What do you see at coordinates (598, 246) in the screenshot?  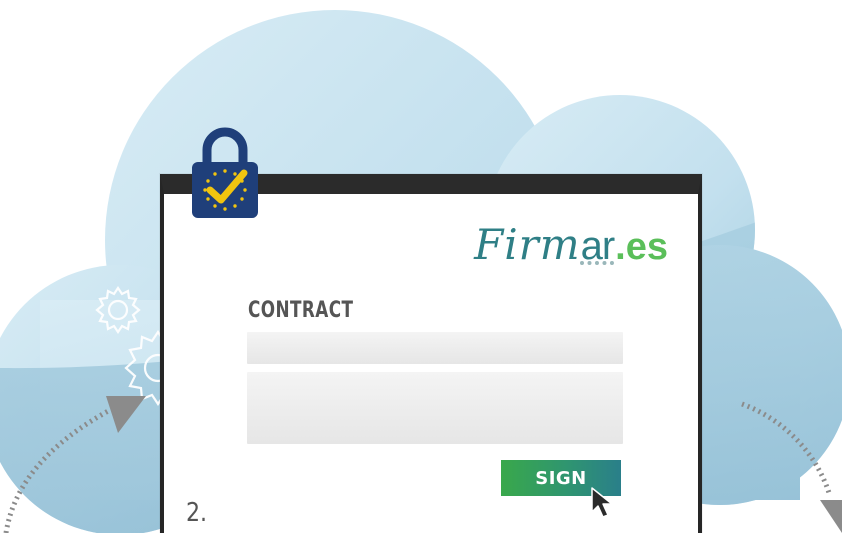 I see `logo-mar-text: ar` at bounding box center [598, 246].